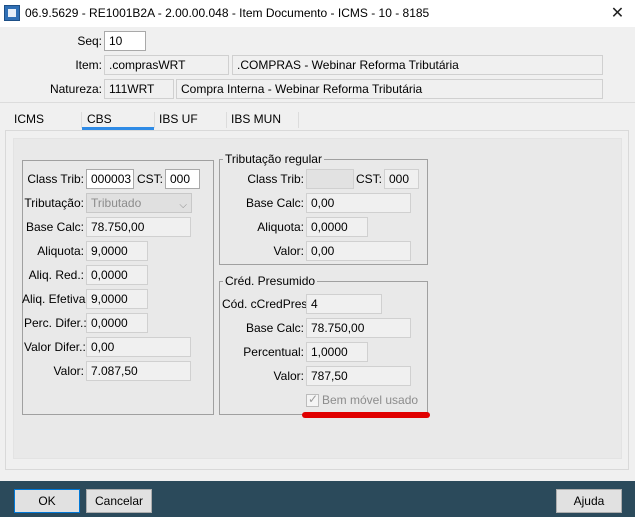 This screenshot has width=635, height=517. Describe the element at coordinates (330, 179) in the screenshot. I see `regular-class-trib-field` at that location.